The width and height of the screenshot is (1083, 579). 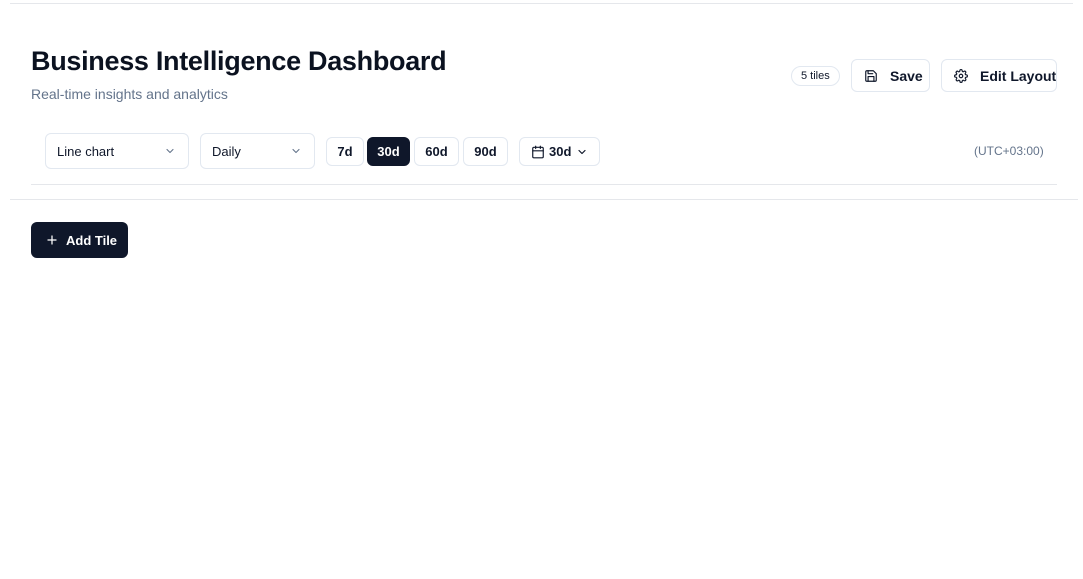 What do you see at coordinates (92, 240) in the screenshot?
I see `add-tile-label: Add Tile` at bounding box center [92, 240].